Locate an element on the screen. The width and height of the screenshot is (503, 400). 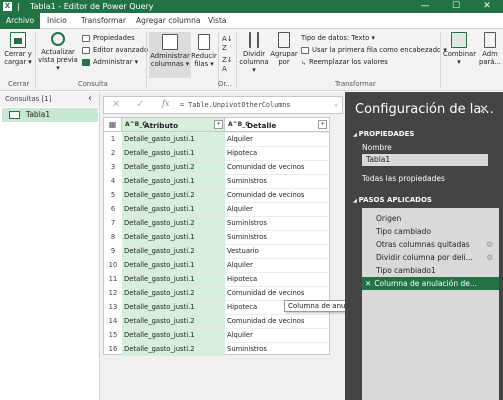
applied-step-label: Otras columnas quitadas is located at coordinates (423, 244).